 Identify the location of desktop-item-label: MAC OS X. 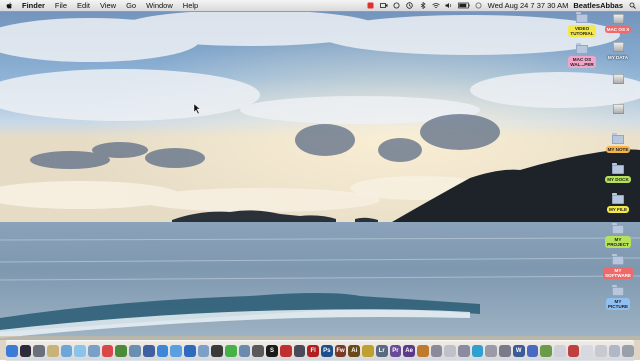
(618, 30).